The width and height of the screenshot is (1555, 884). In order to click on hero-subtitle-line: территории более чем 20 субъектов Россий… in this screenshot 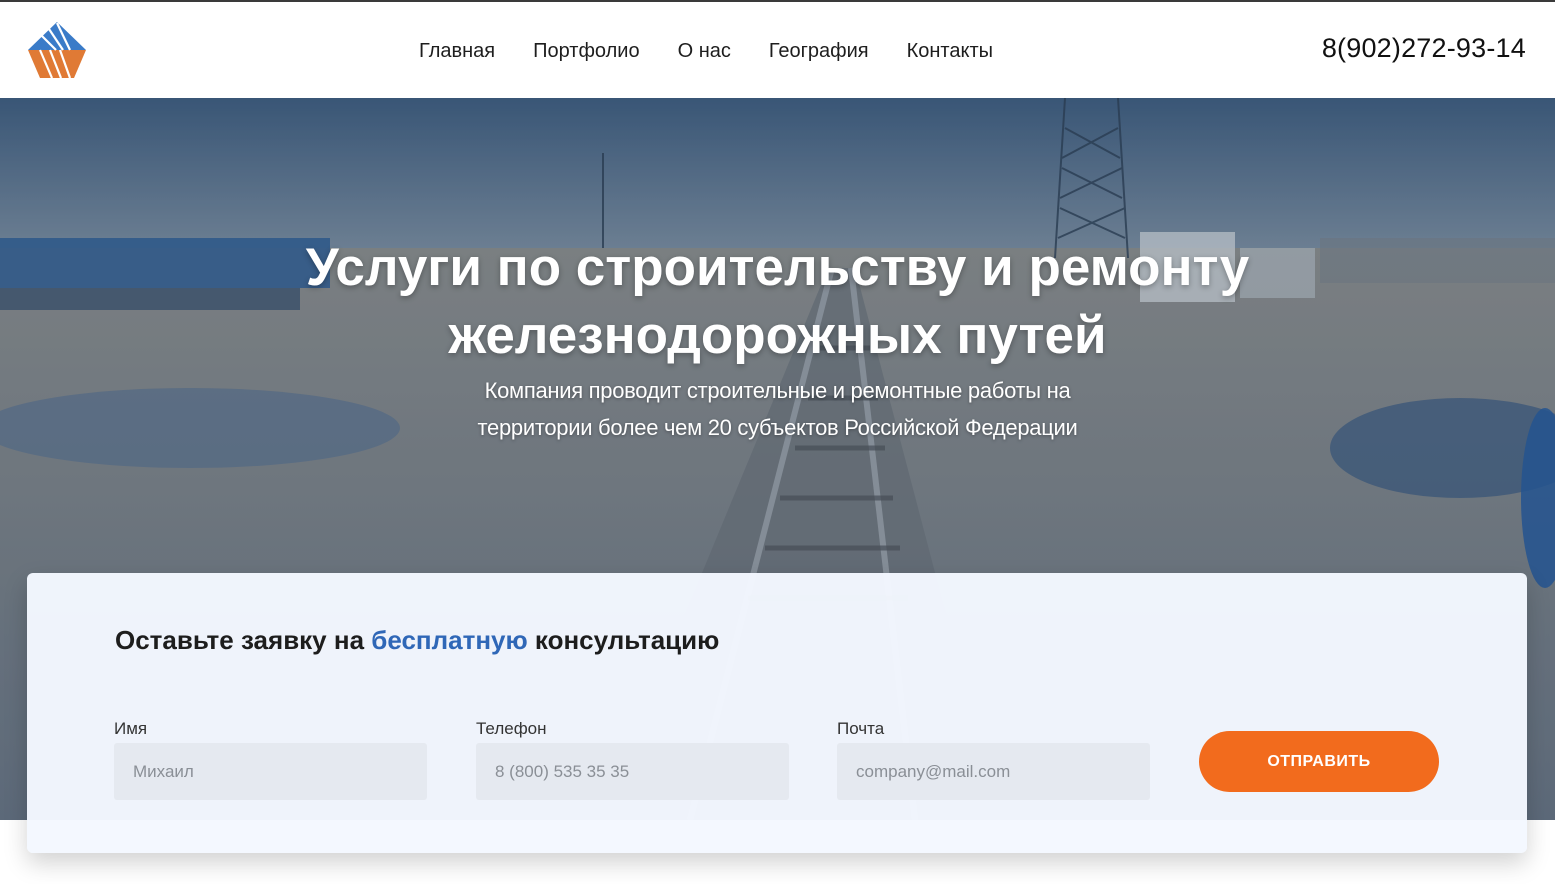, I will do `click(777, 427)`.